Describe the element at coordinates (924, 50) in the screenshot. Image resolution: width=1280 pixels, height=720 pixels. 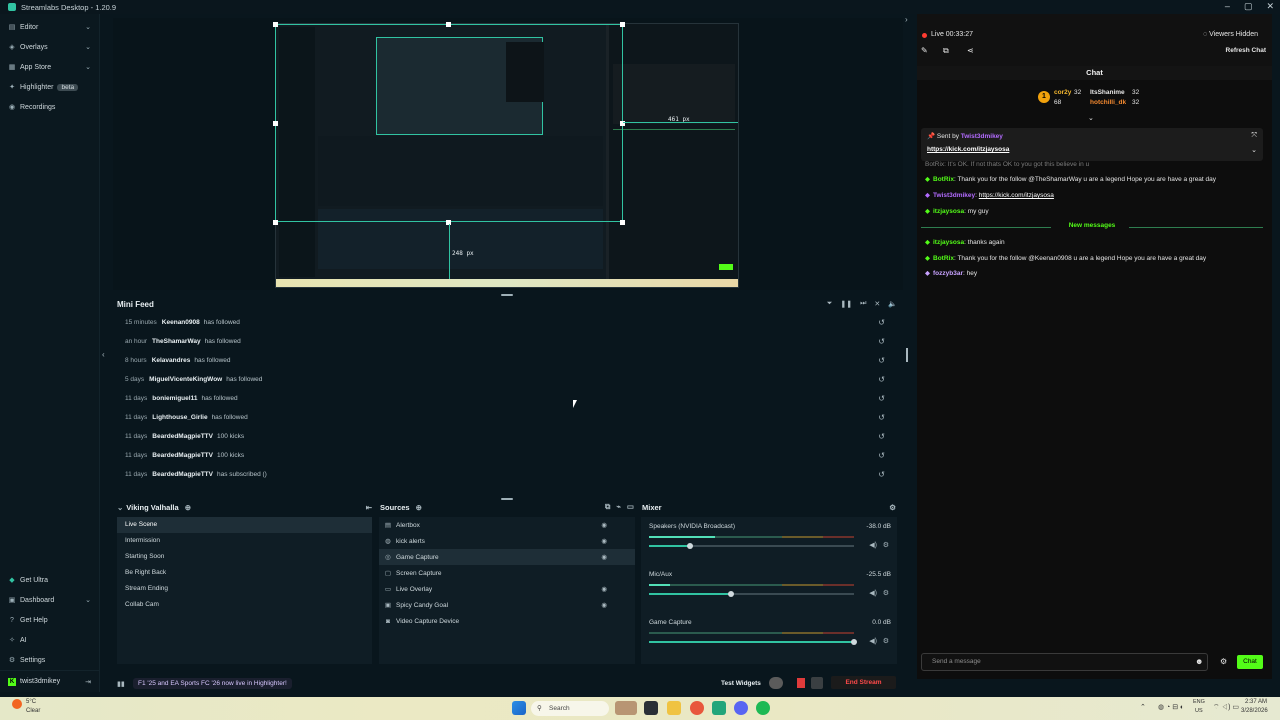
I see `edit-icon: ✎` at that location.